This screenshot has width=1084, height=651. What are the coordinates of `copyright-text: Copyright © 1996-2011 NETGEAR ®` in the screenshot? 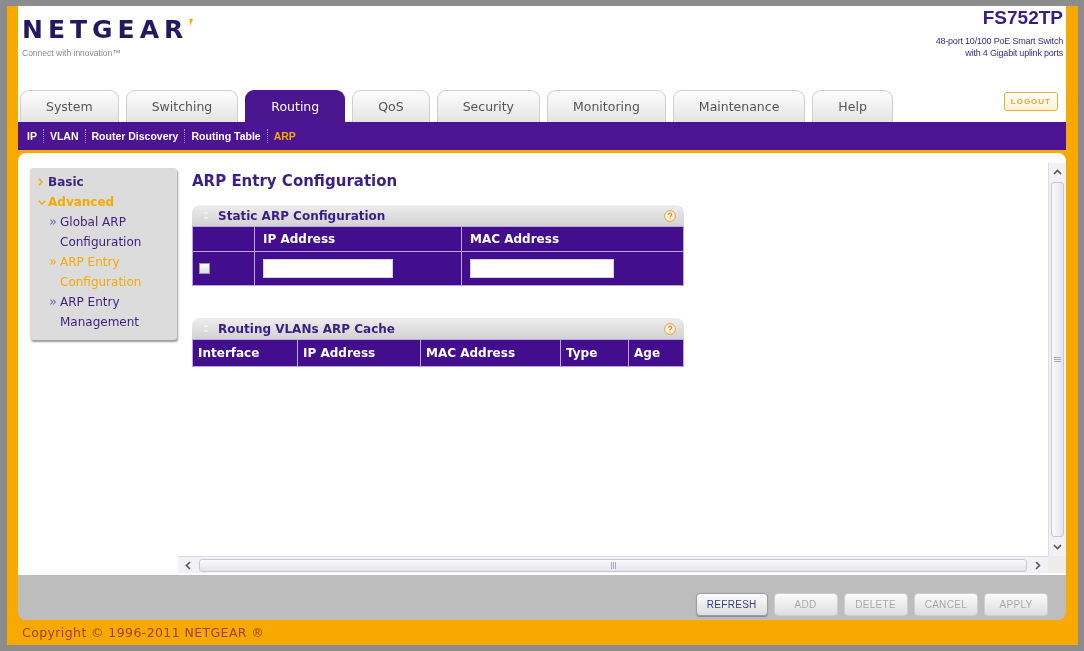 It's located at (143, 632).